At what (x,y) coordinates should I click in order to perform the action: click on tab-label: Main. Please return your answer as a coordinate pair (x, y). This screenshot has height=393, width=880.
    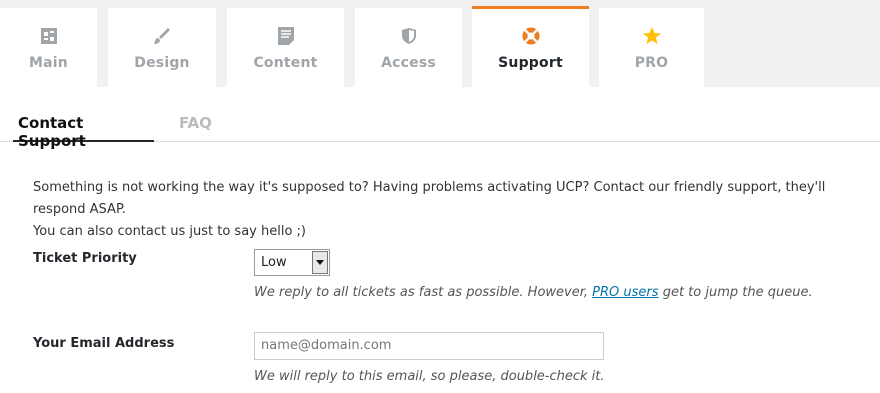
    Looking at the image, I should click on (48, 63).